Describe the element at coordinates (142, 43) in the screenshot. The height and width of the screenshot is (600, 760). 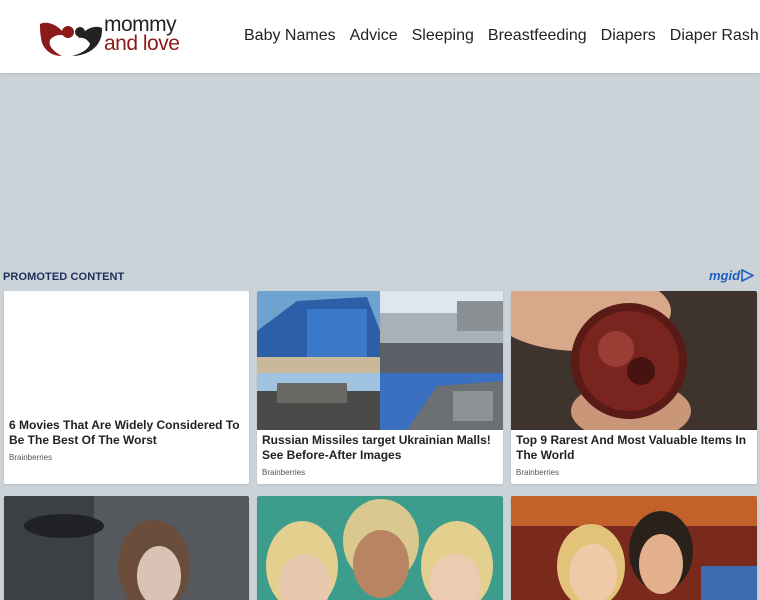
I see `logo-line-2: and love` at that location.